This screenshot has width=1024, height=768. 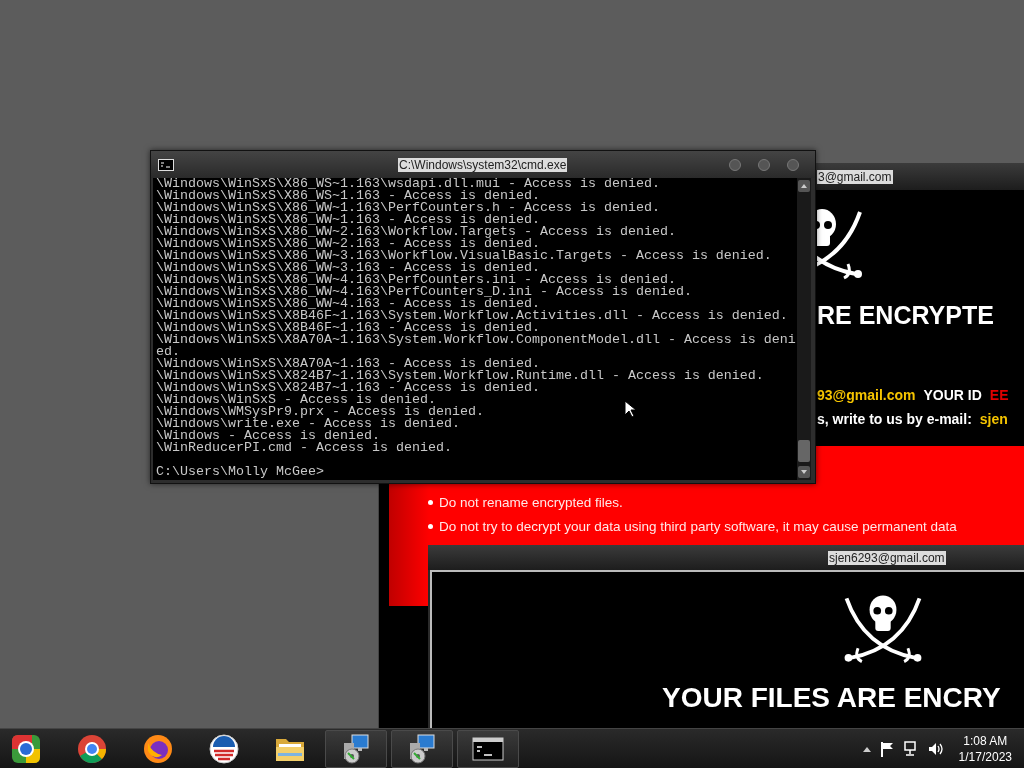 What do you see at coordinates (804, 451) in the screenshot?
I see `scroll-thumb` at bounding box center [804, 451].